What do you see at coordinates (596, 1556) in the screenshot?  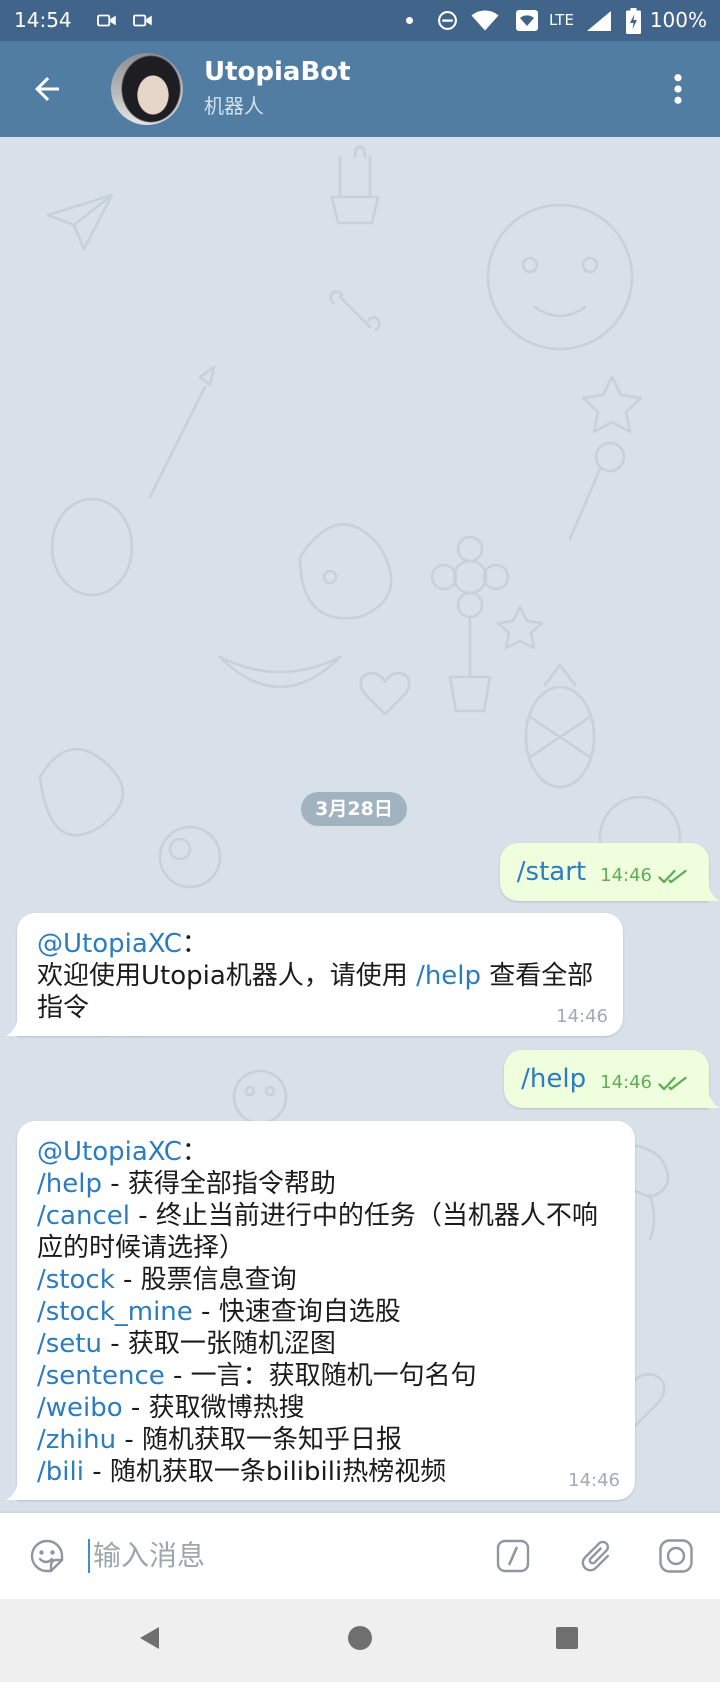 I see `paperclip-icon` at bounding box center [596, 1556].